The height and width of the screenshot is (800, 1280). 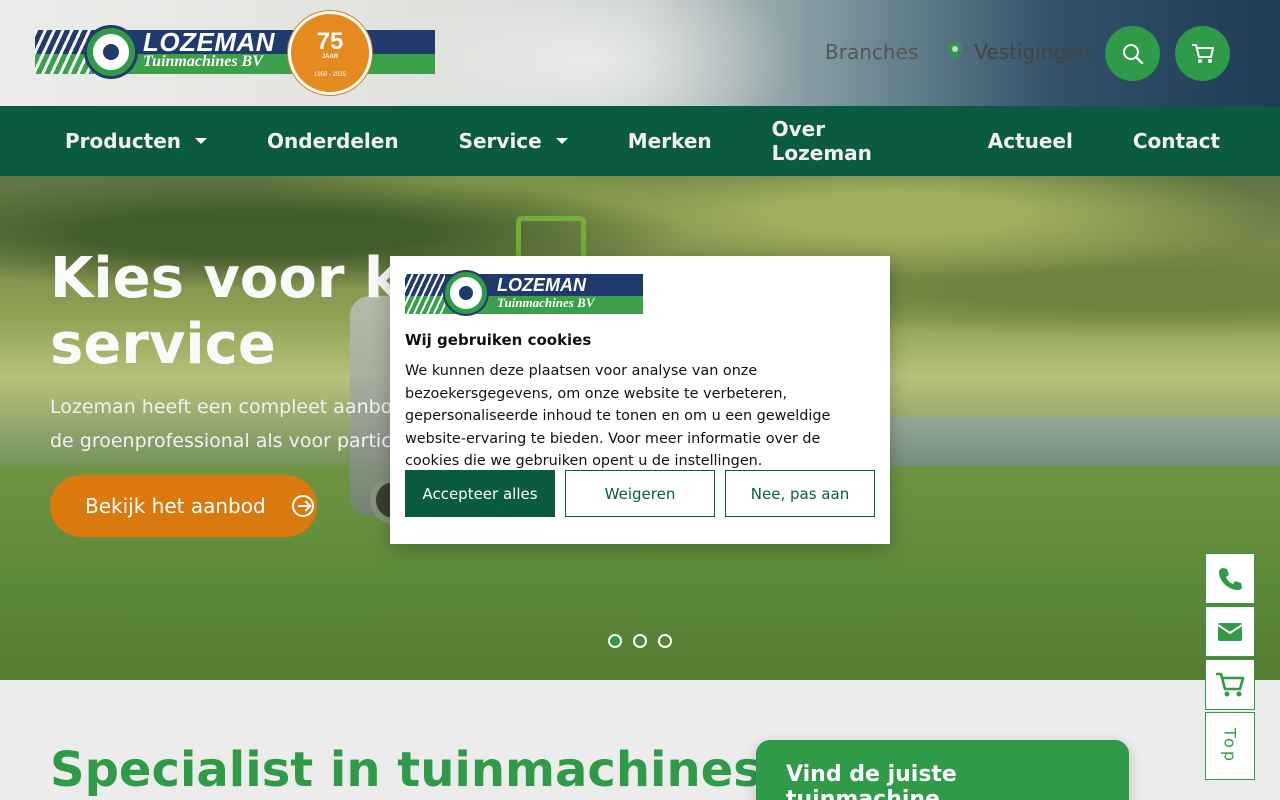 I want to click on phone-button, so click(x=1230, y=578).